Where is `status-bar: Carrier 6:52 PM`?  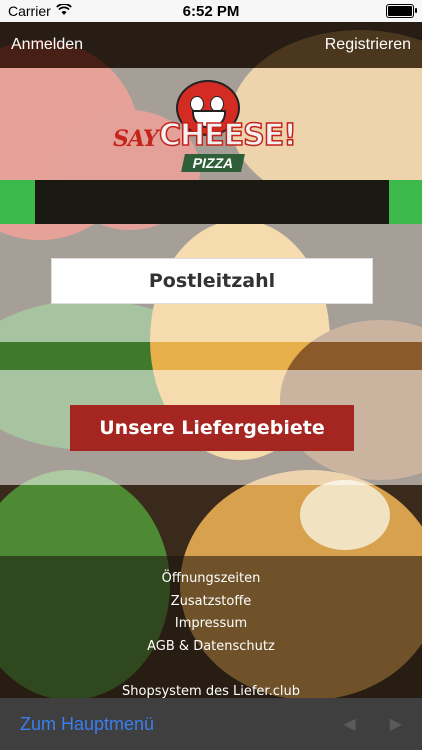 status-bar: Carrier 6:52 PM is located at coordinates (211, 11).